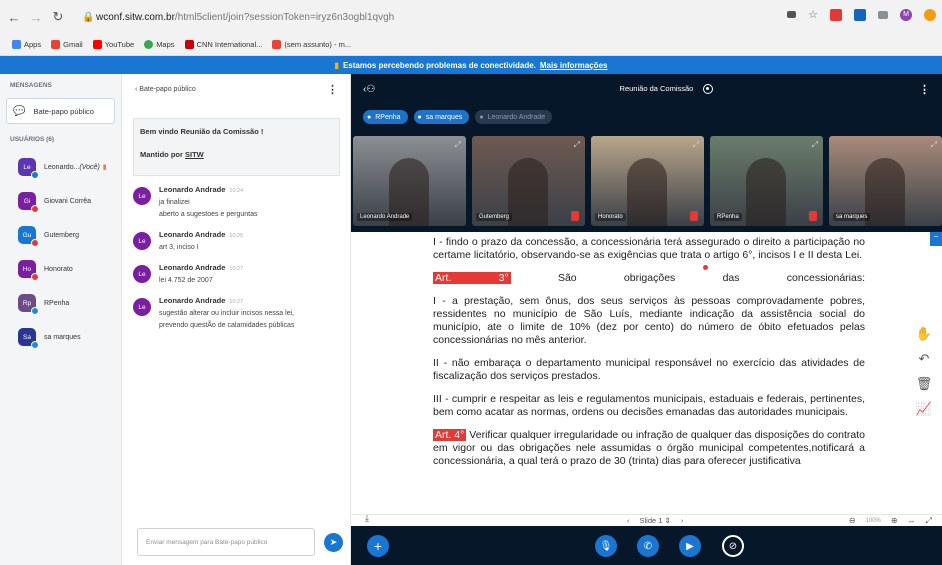 The image size is (942, 565). I want to click on presentation-toolbar: ⤓ ‹ Slide 1 ⇕ › ⊖ 100% ⊕ ↔ ⤢, so click(646, 519).